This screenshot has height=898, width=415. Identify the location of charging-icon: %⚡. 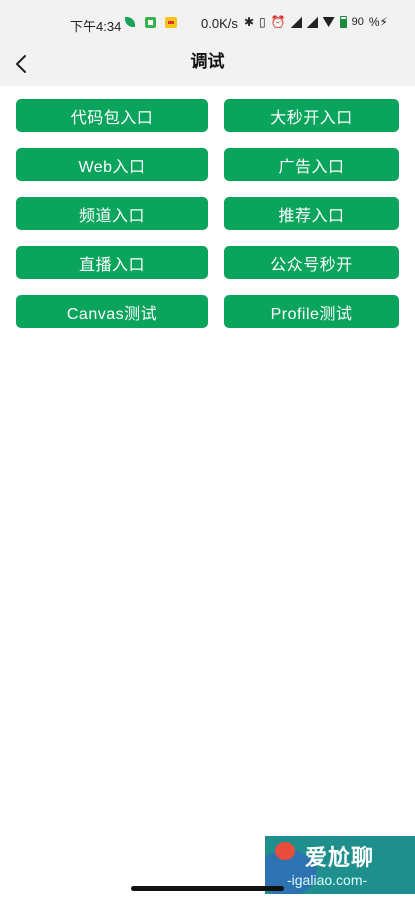
(378, 22).